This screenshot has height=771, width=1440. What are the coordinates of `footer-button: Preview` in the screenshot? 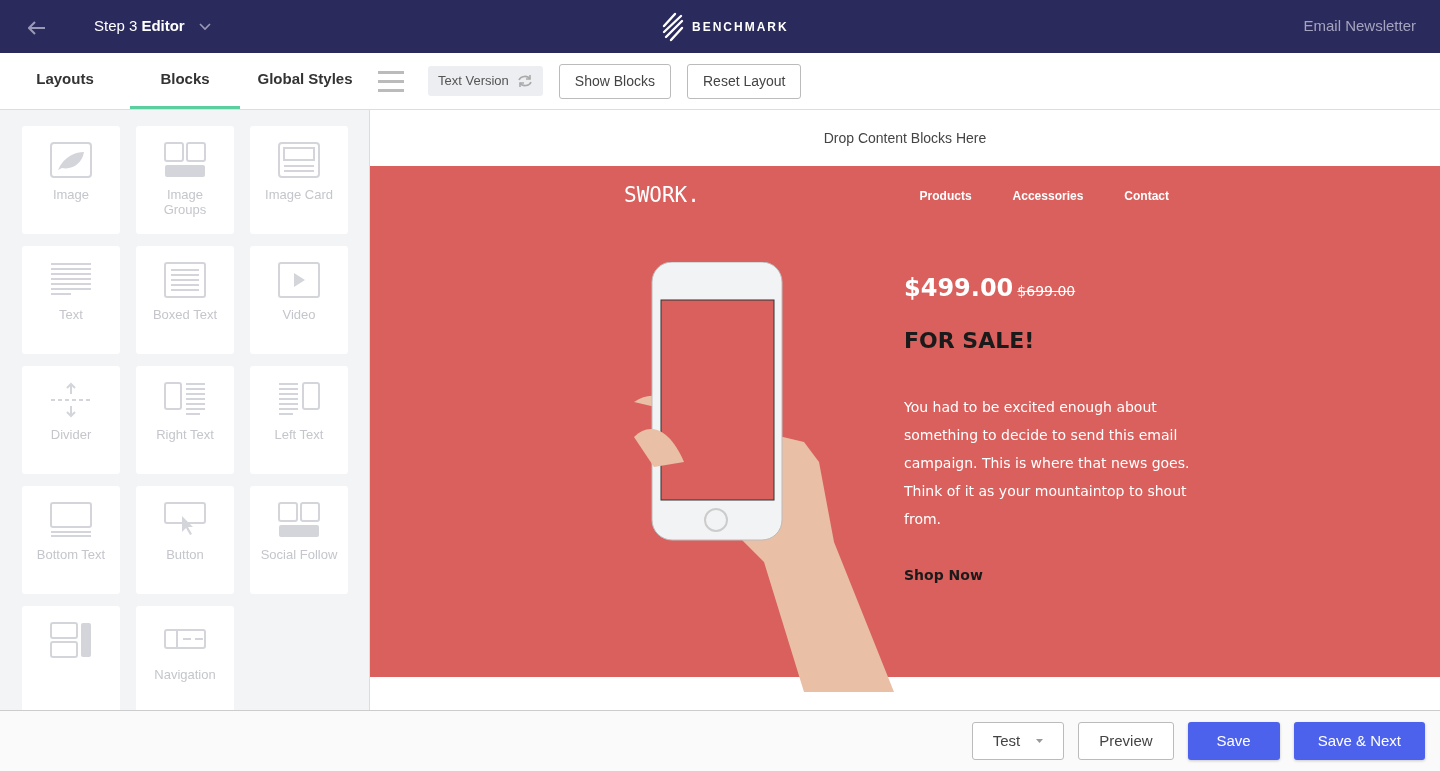 It's located at (1126, 741).